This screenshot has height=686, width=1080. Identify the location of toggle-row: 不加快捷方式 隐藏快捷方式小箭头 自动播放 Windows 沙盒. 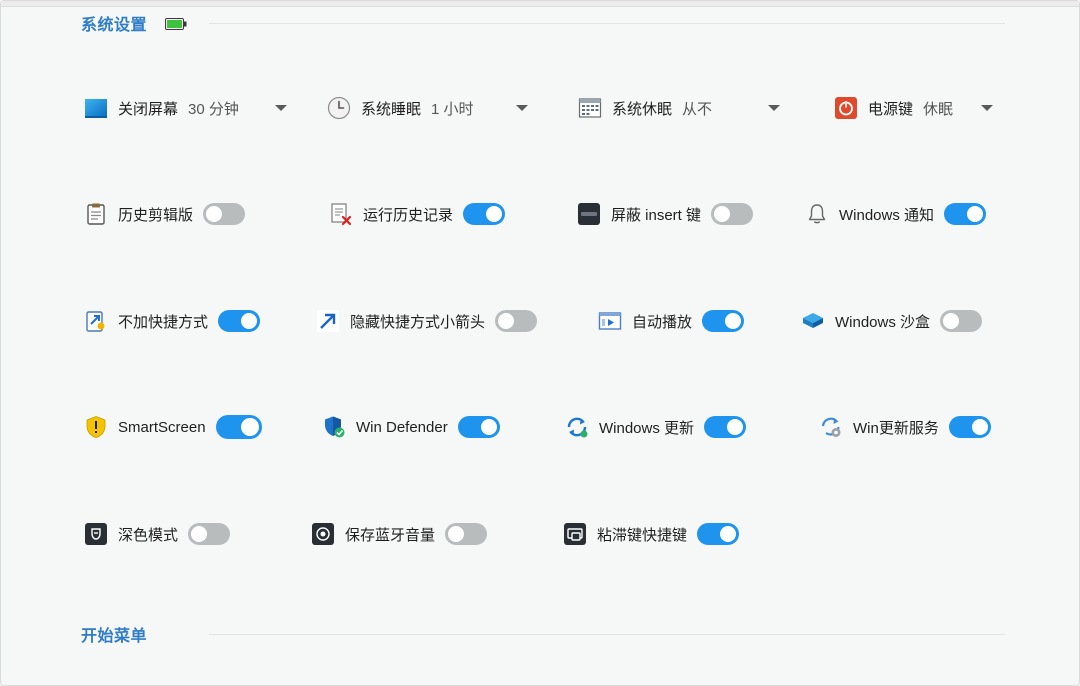
(540, 321).